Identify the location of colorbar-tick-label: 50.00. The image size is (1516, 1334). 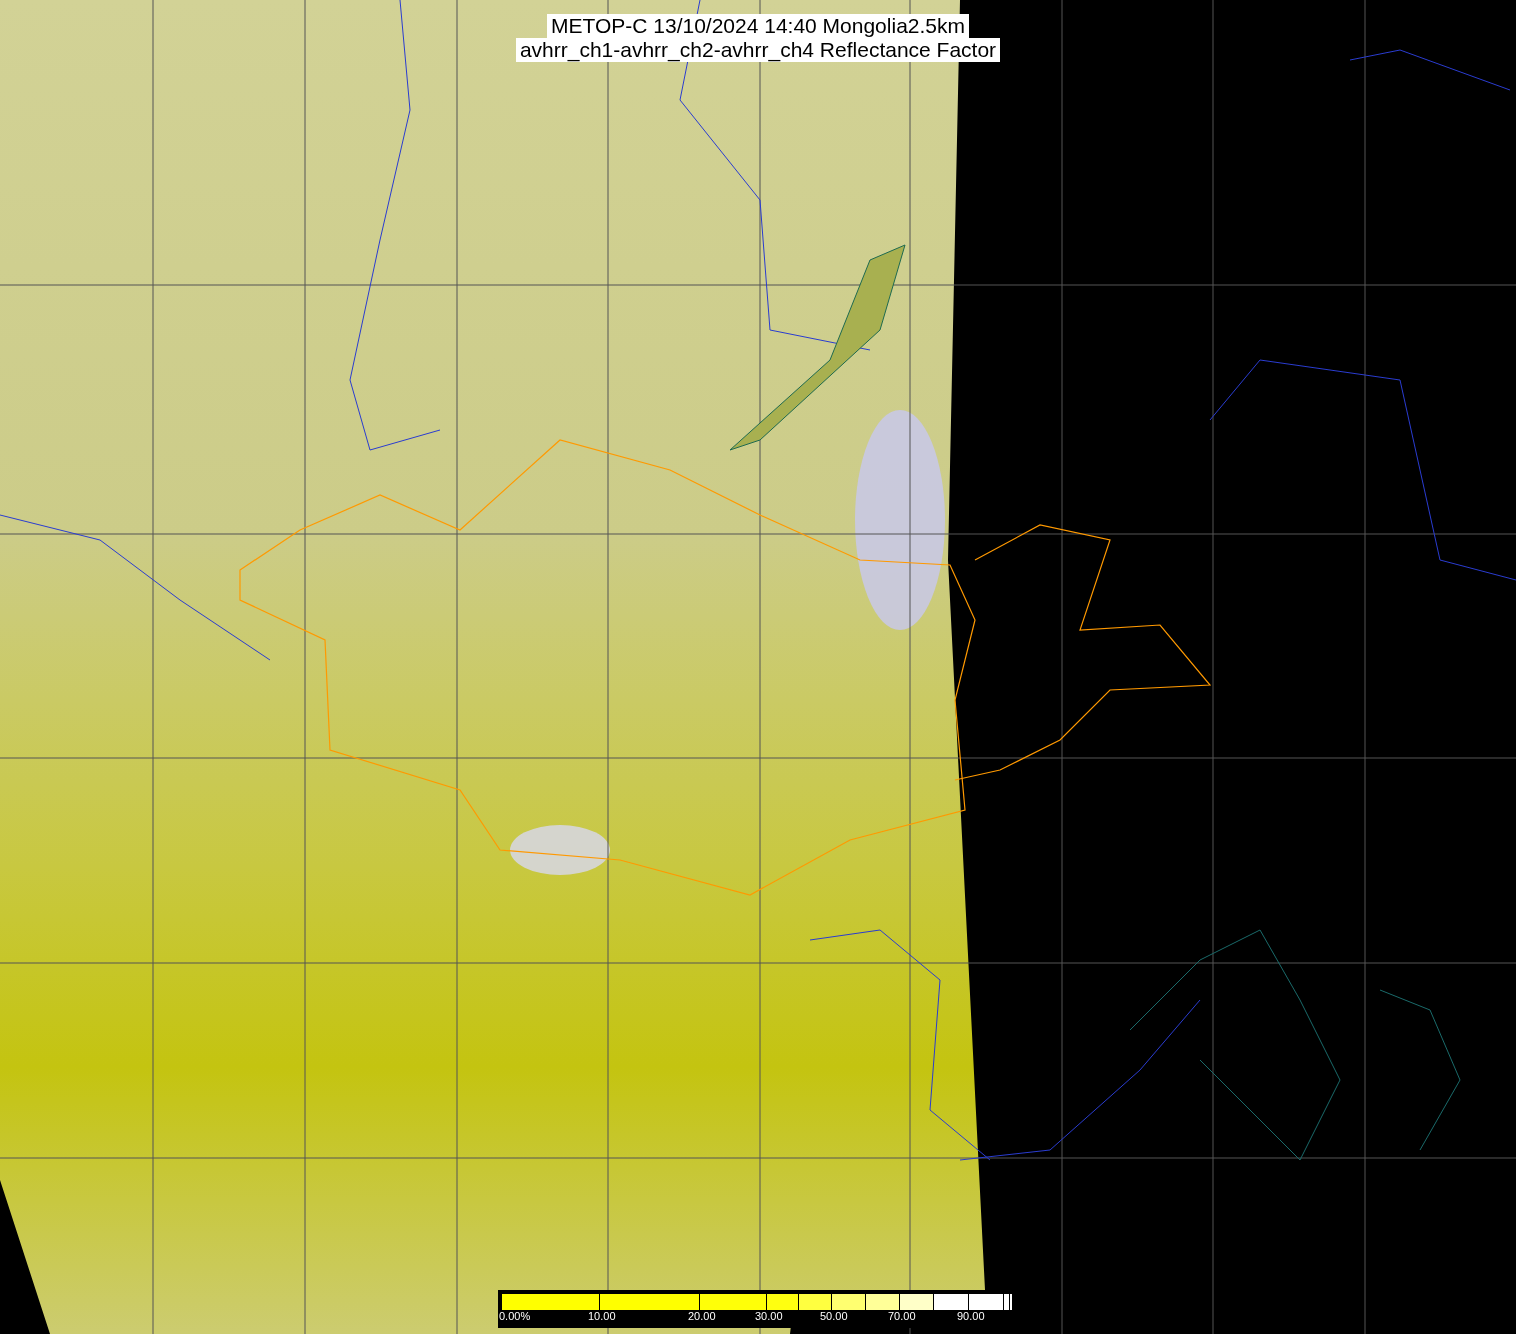
(834, 1316).